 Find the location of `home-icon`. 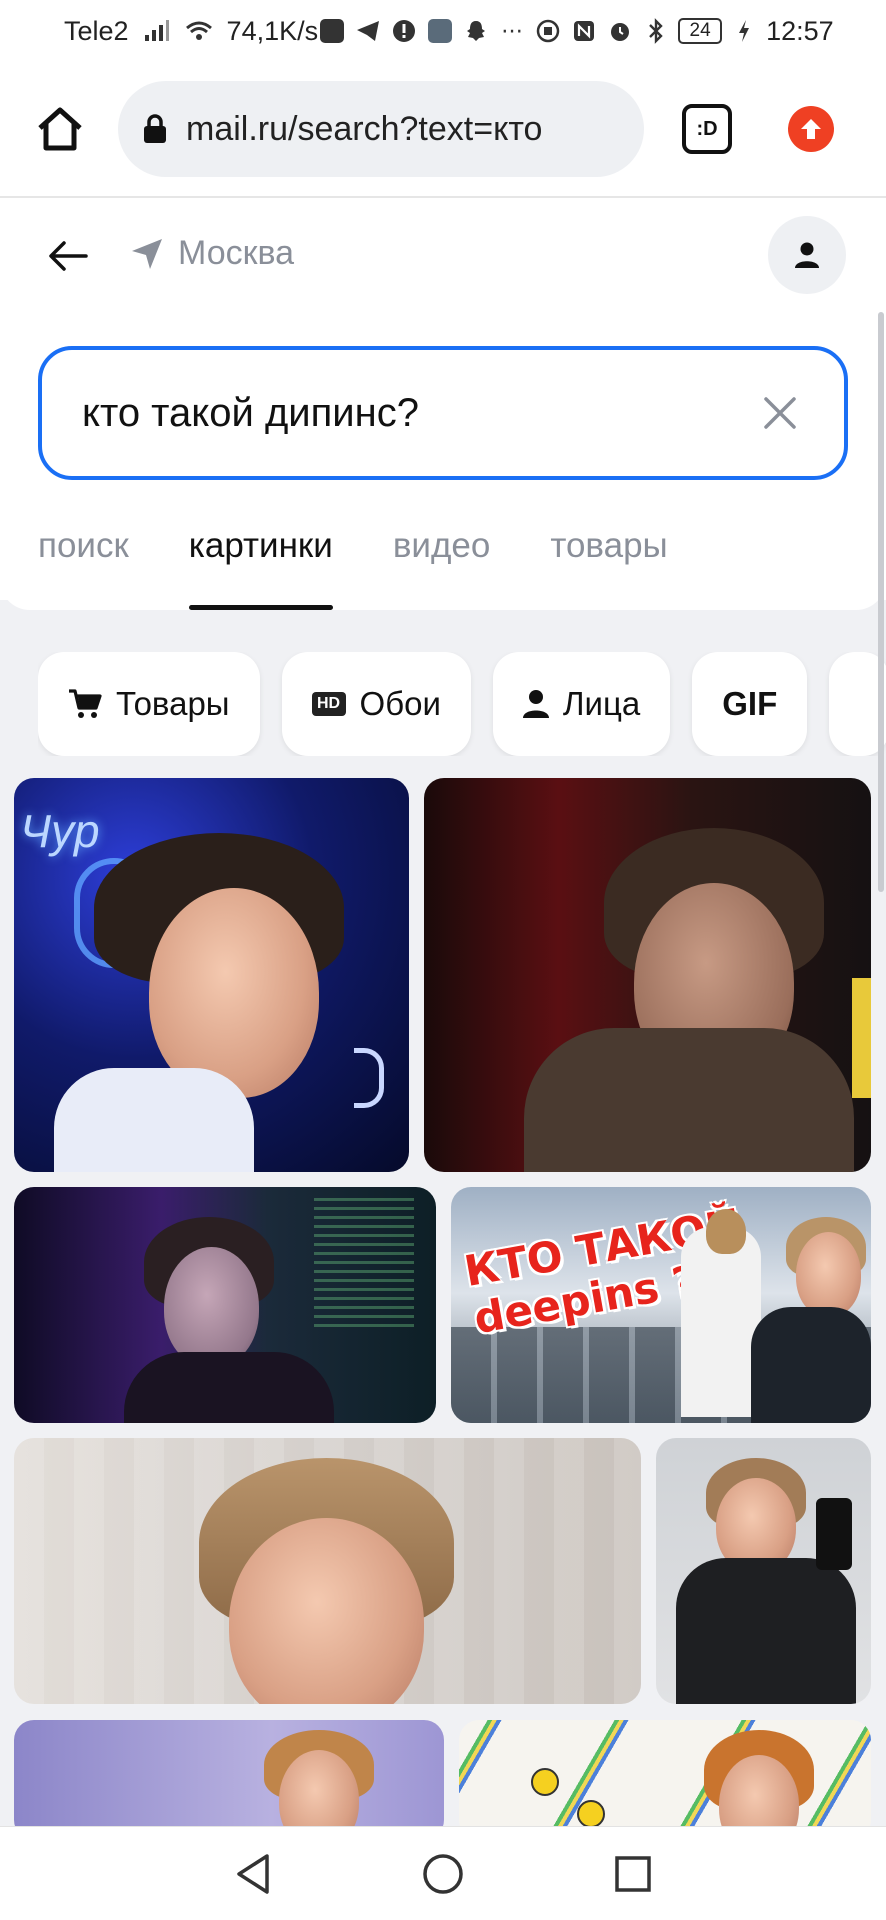

home-icon is located at coordinates (60, 129).